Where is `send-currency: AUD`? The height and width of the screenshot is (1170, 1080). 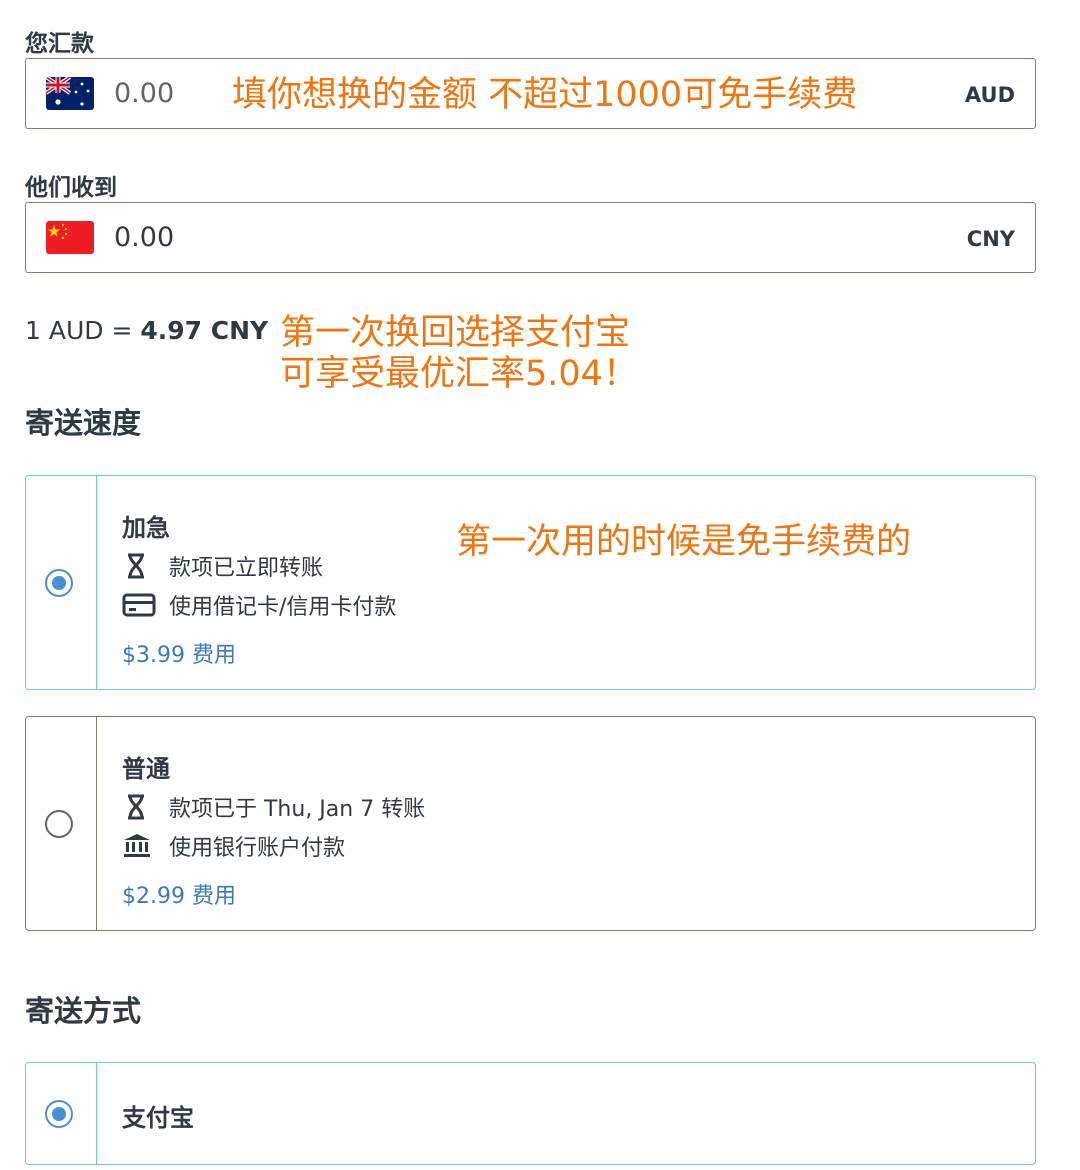
send-currency: AUD is located at coordinates (990, 95).